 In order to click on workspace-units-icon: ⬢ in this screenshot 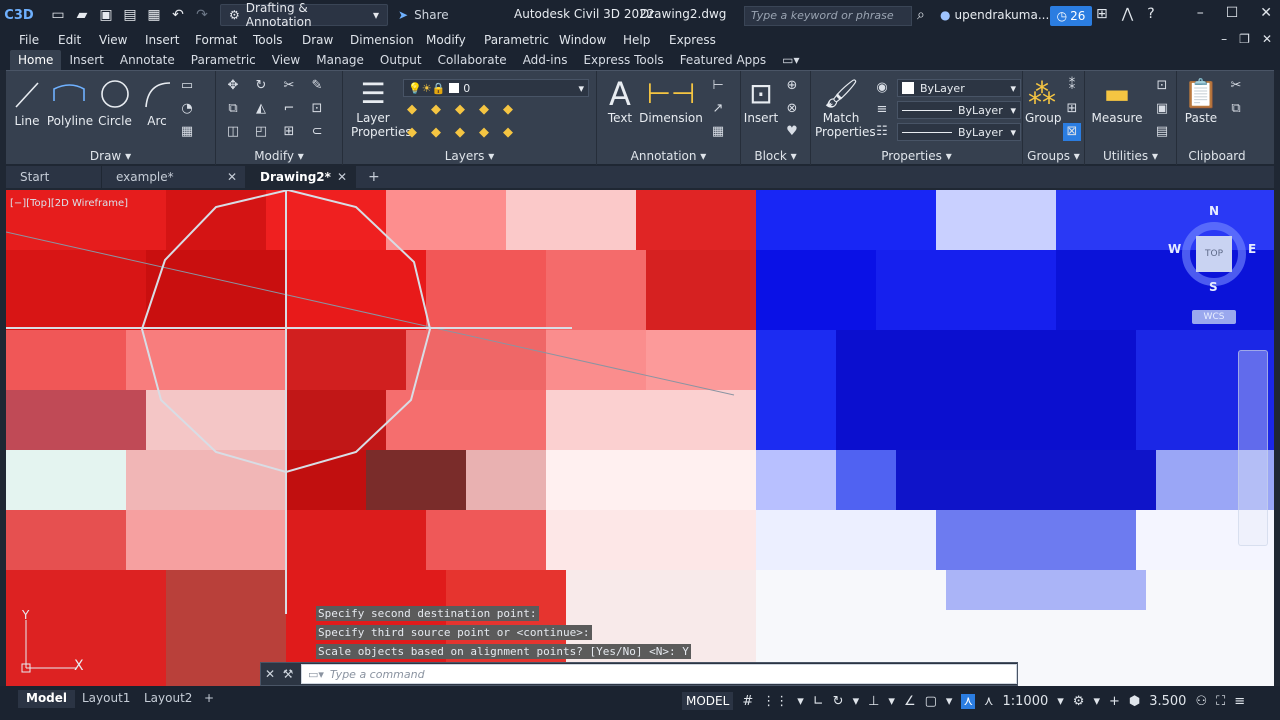, I will do `click(1134, 701)`.